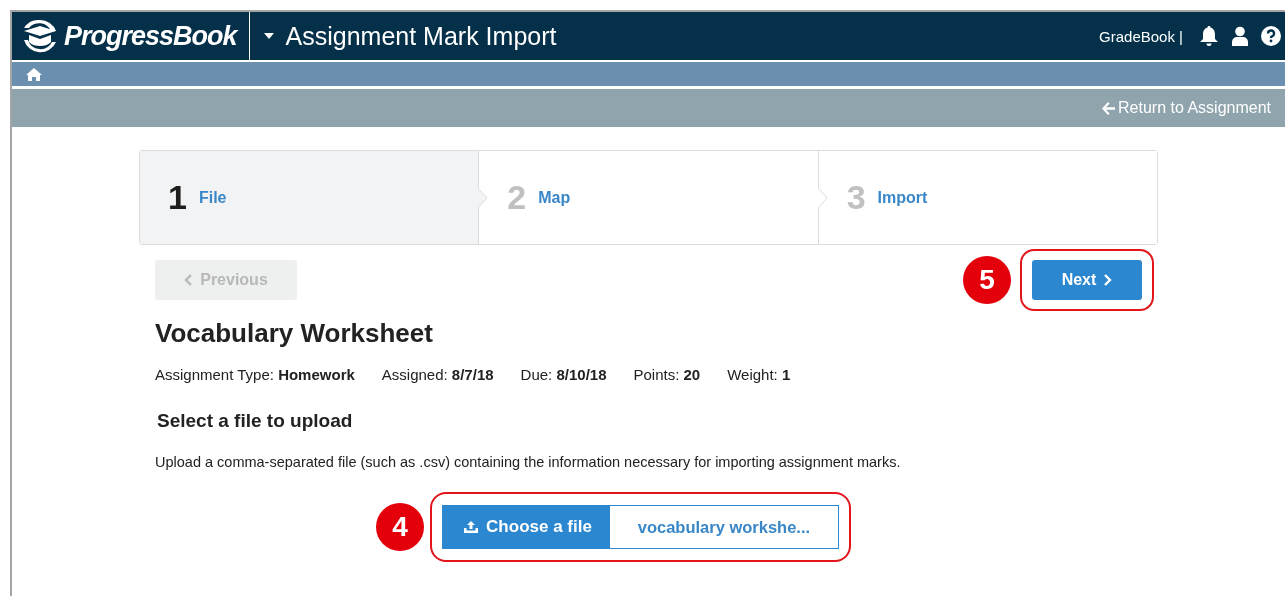 This screenshot has height=596, width=1285. Describe the element at coordinates (987, 197) in the screenshot. I see `wizard-step: 3 Import` at that location.